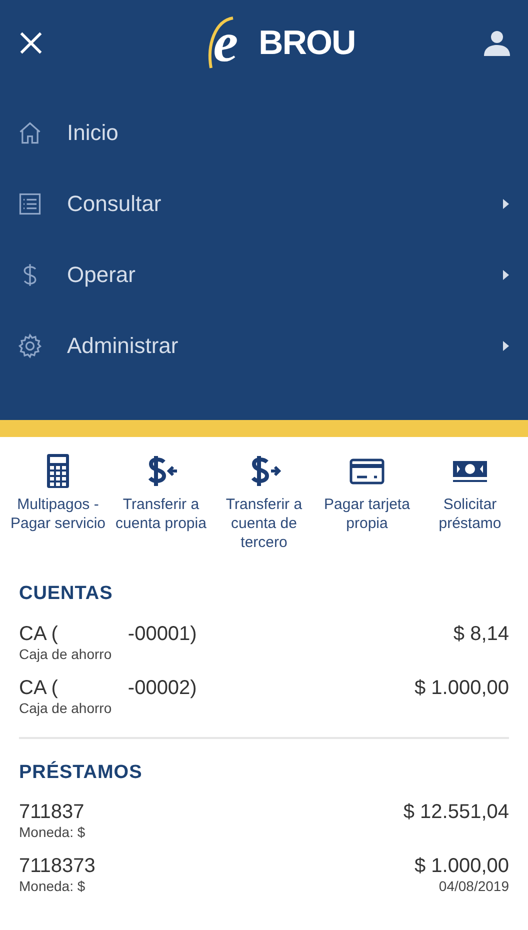 This screenshot has height=930, width=528. I want to click on section-title: CUENTAS, so click(66, 594).